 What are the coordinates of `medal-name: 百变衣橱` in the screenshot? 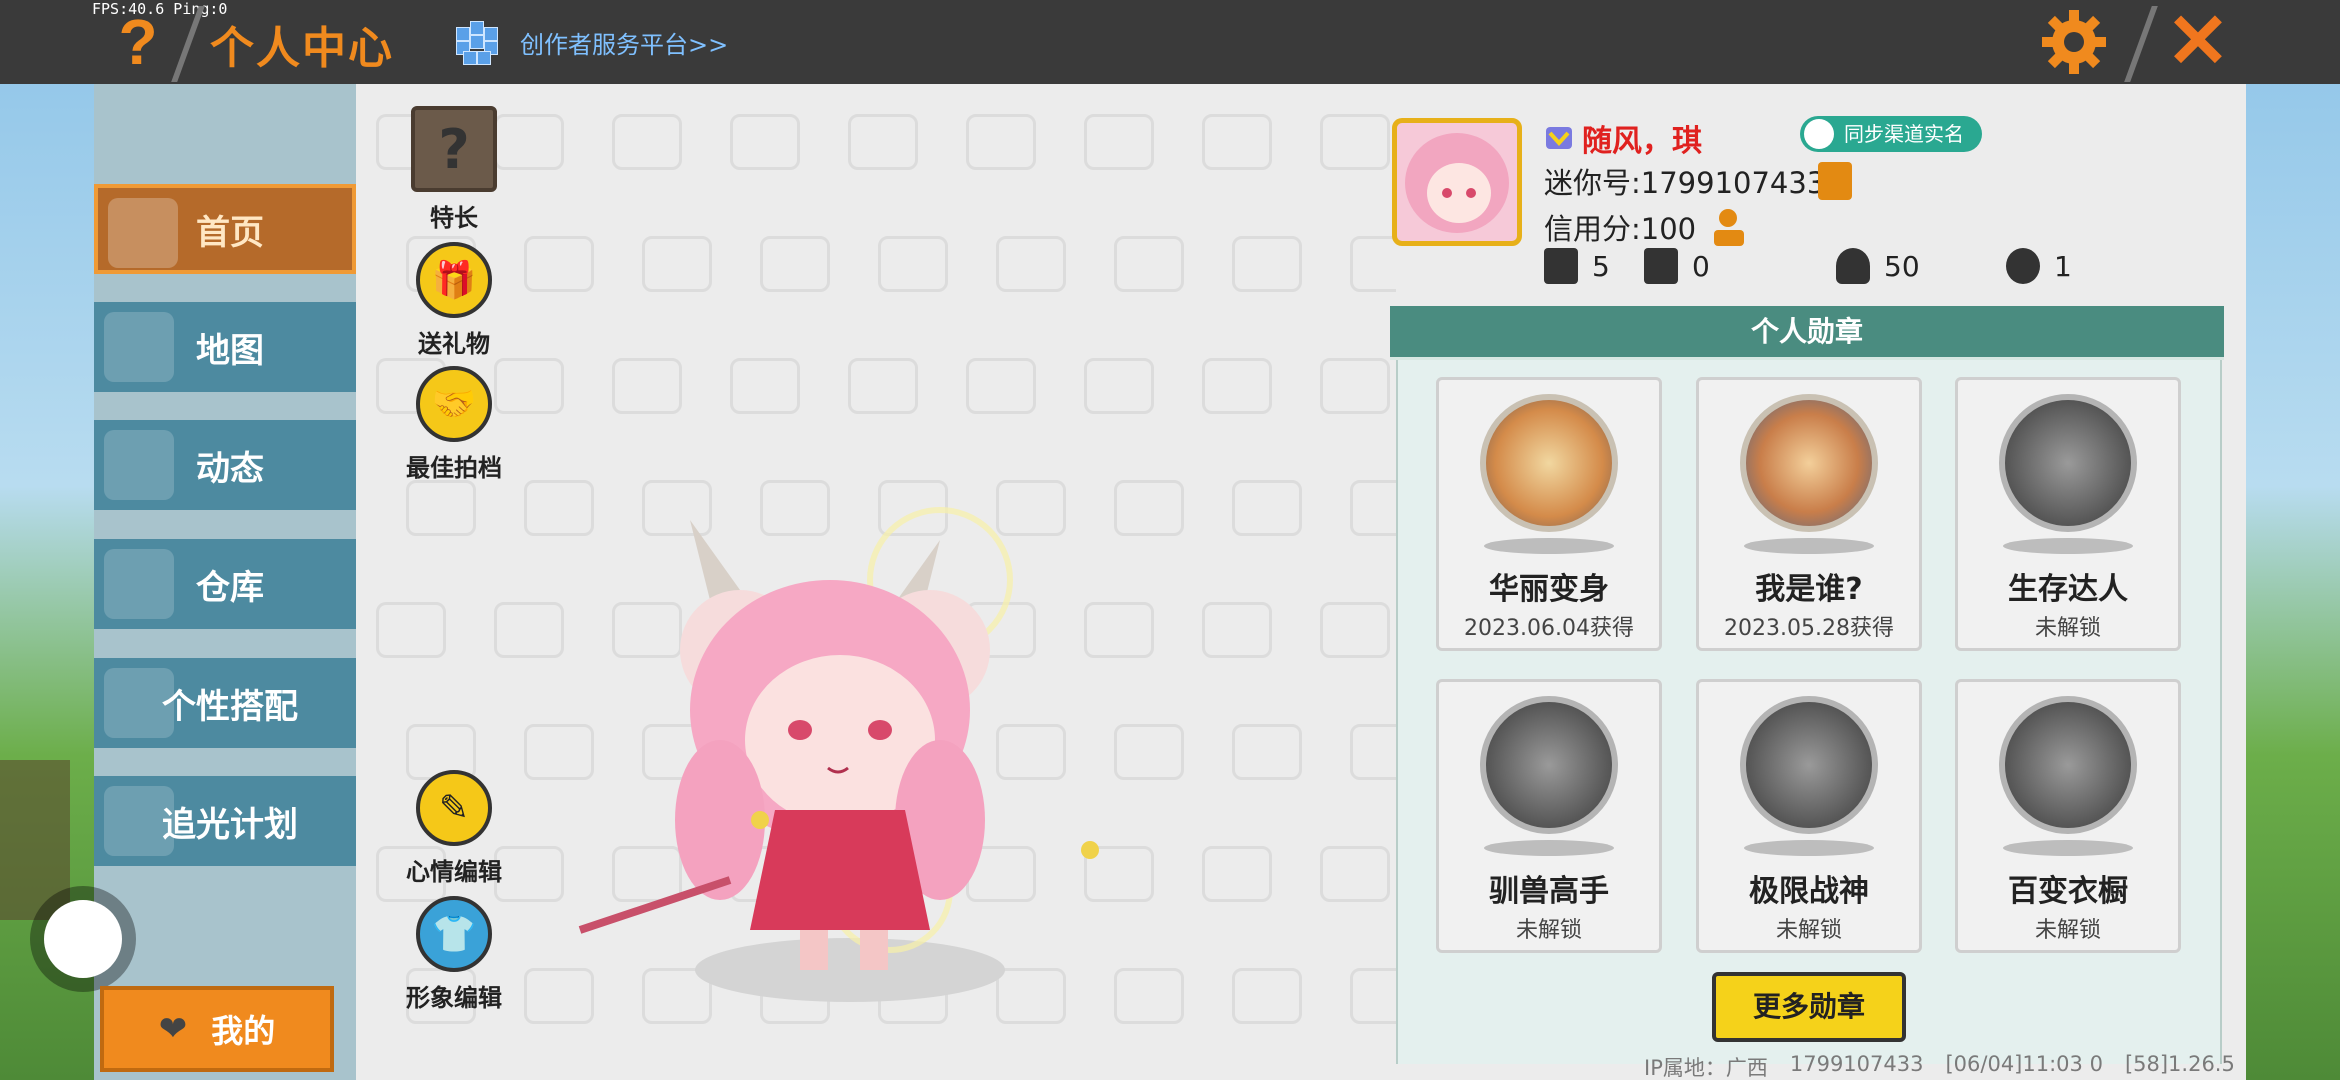 It's located at (2068, 891).